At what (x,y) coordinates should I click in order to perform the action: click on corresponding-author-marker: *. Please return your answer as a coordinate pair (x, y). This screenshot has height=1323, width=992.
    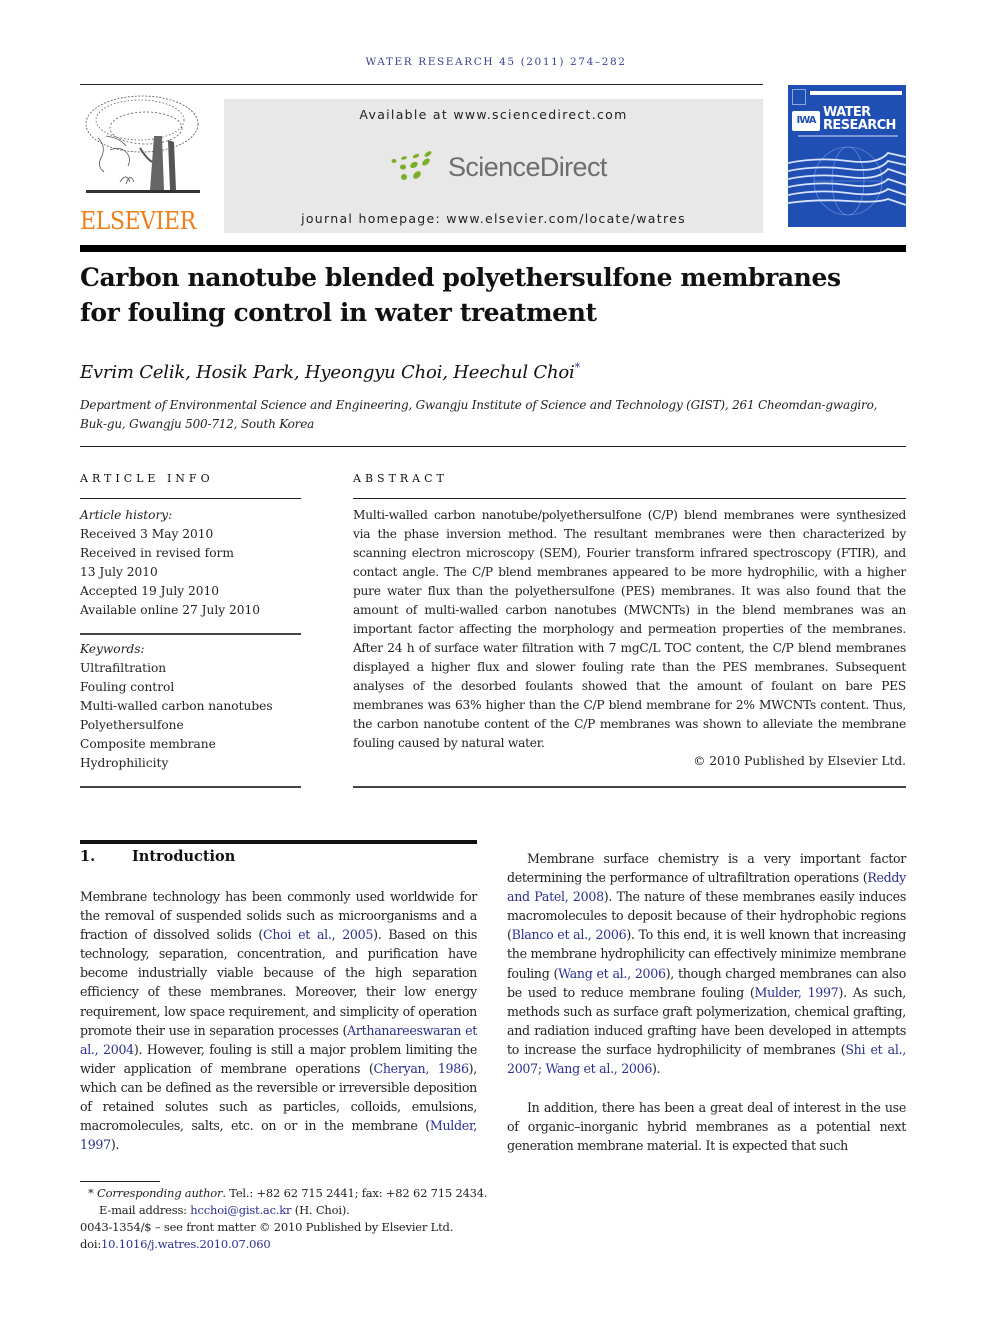
    Looking at the image, I should click on (578, 367).